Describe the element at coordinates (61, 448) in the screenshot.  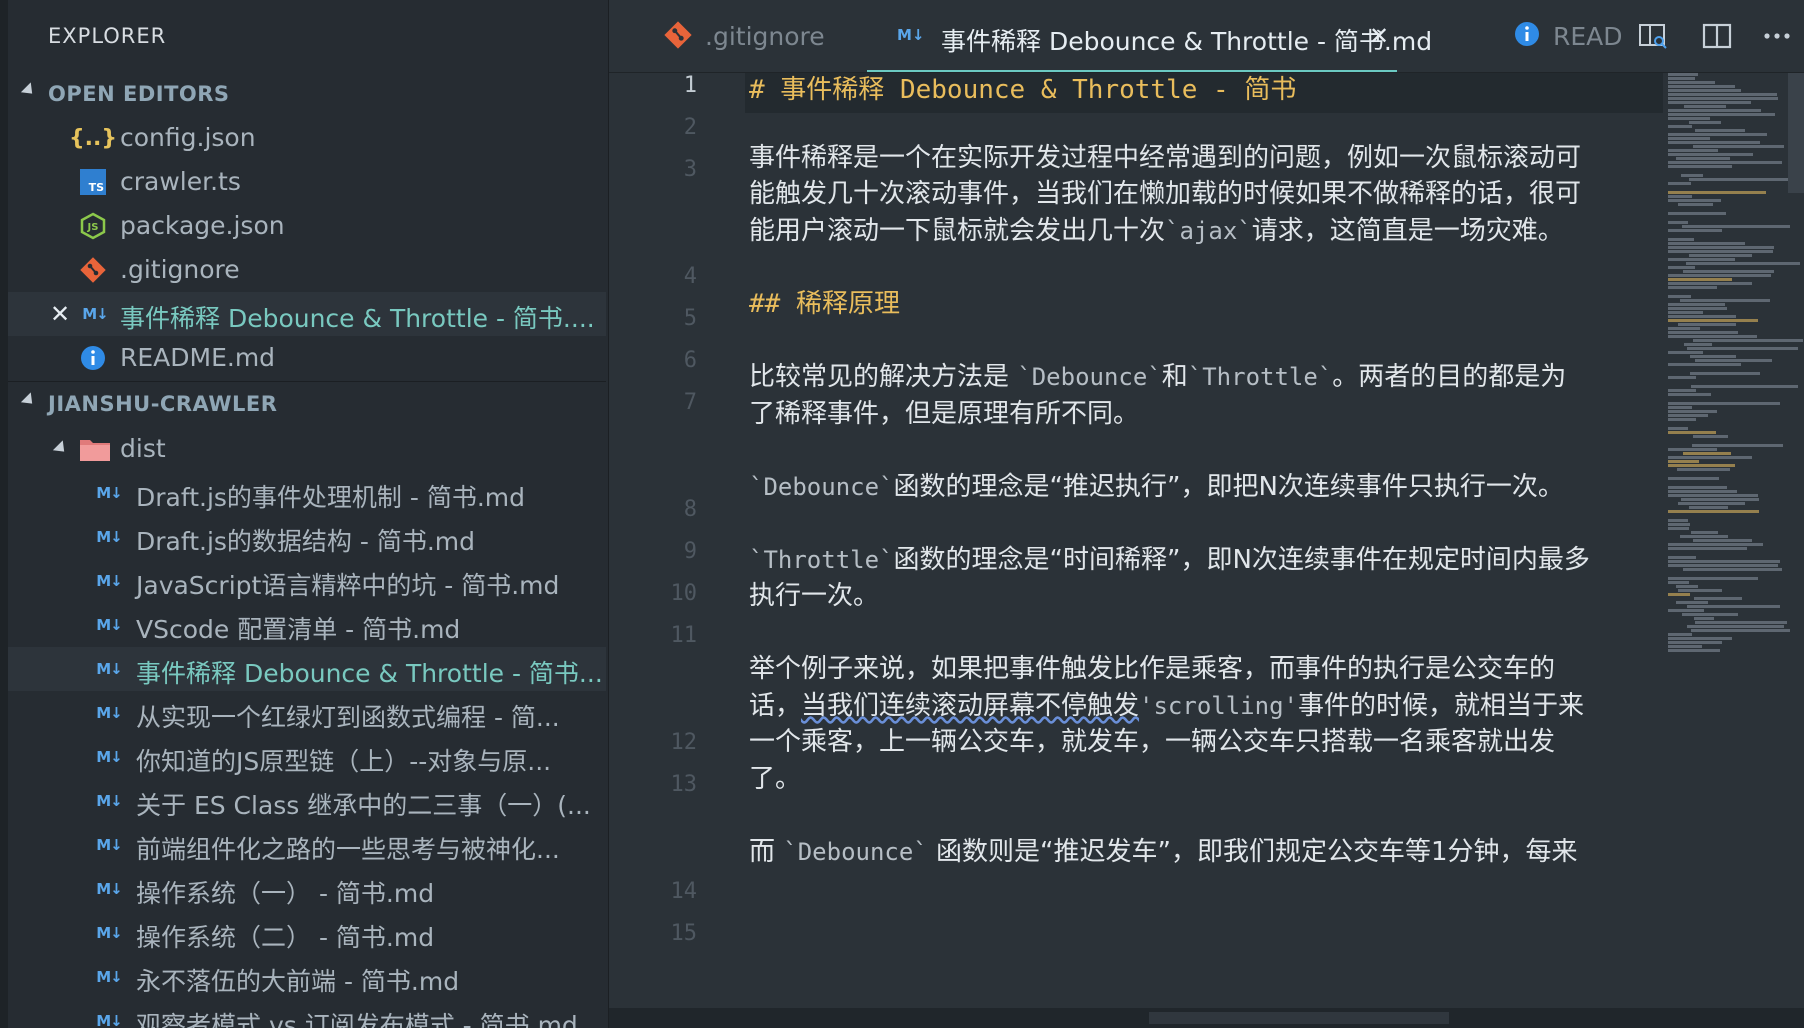
I see `folder-collapse-icon` at that location.